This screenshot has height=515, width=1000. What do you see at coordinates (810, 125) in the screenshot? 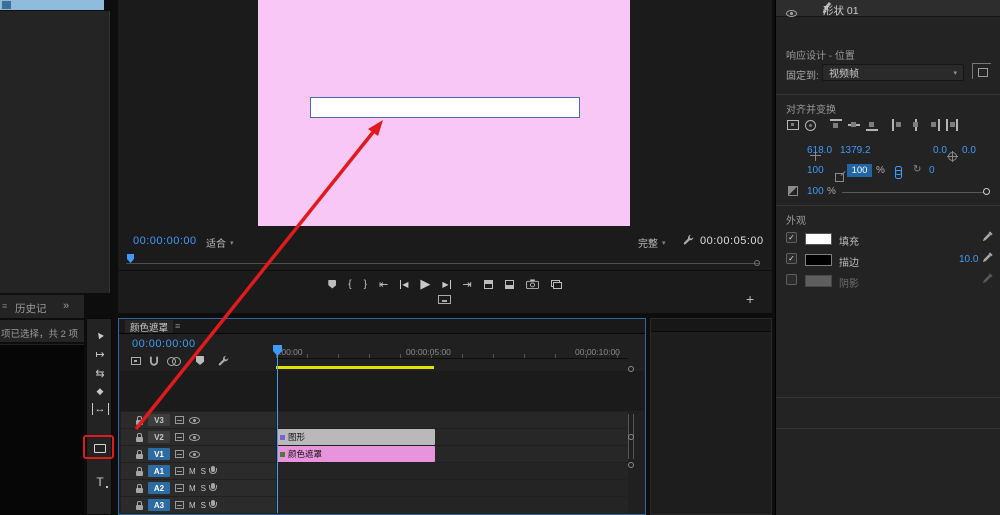
I see `center-in-frame-icon` at bounding box center [810, 125].